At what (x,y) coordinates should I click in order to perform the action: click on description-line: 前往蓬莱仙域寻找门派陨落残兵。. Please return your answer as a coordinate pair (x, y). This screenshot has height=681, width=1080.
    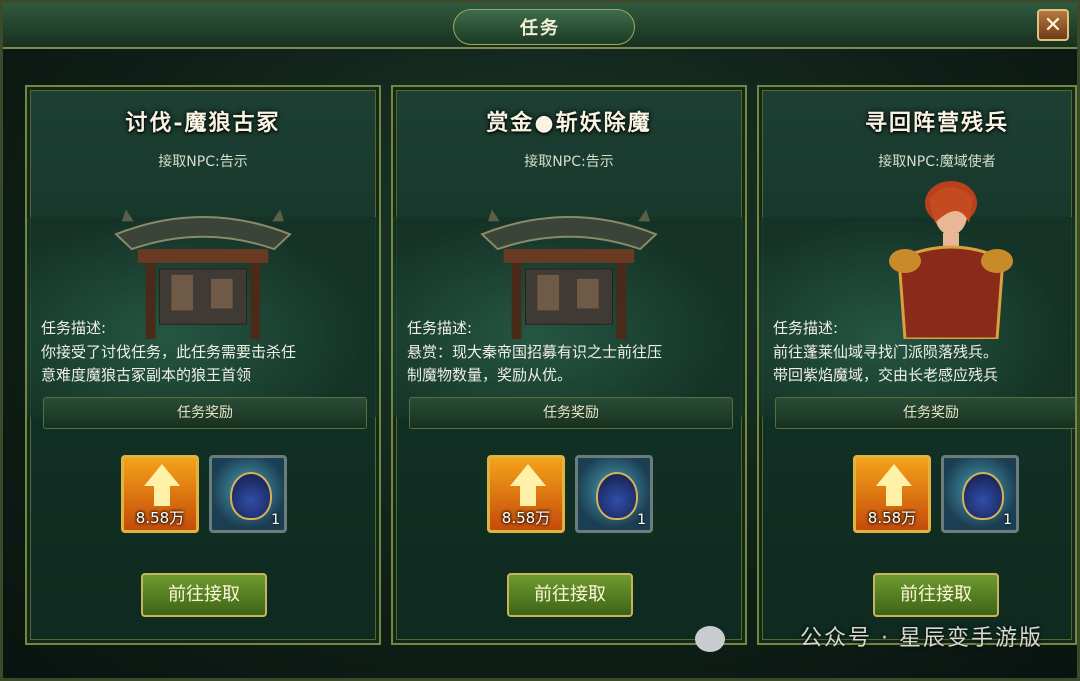
    Looking at the image, I should click on (886, 352).